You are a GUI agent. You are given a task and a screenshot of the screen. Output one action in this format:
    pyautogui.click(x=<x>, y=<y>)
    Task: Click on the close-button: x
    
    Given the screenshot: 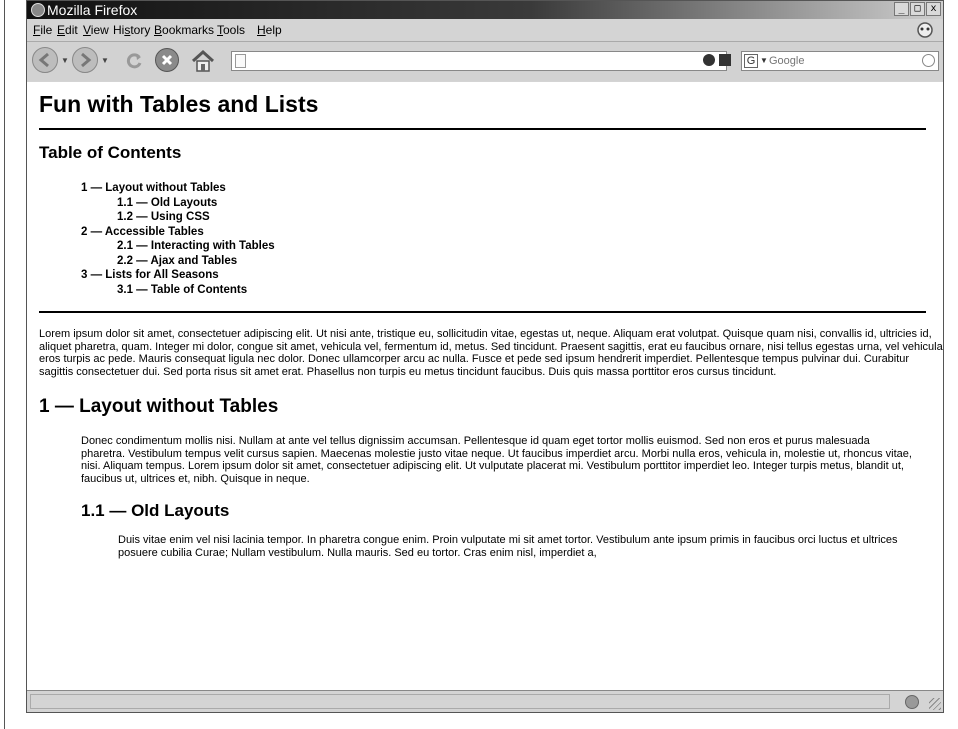 What is the action you would take?
    pyautogui.click(x=933, y=9)
    